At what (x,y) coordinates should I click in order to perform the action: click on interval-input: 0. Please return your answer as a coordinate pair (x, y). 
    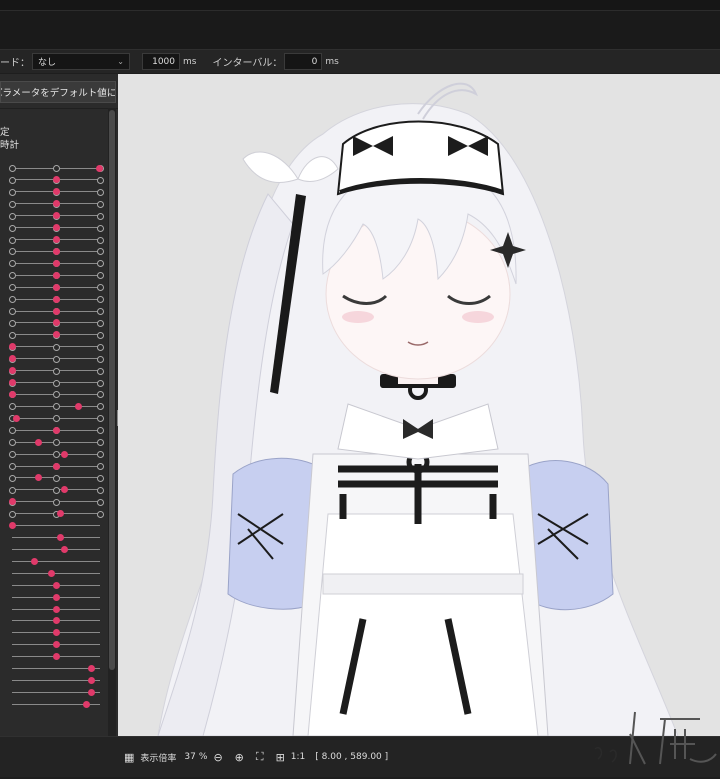
    Looking at the image, I should click on (303, 61).